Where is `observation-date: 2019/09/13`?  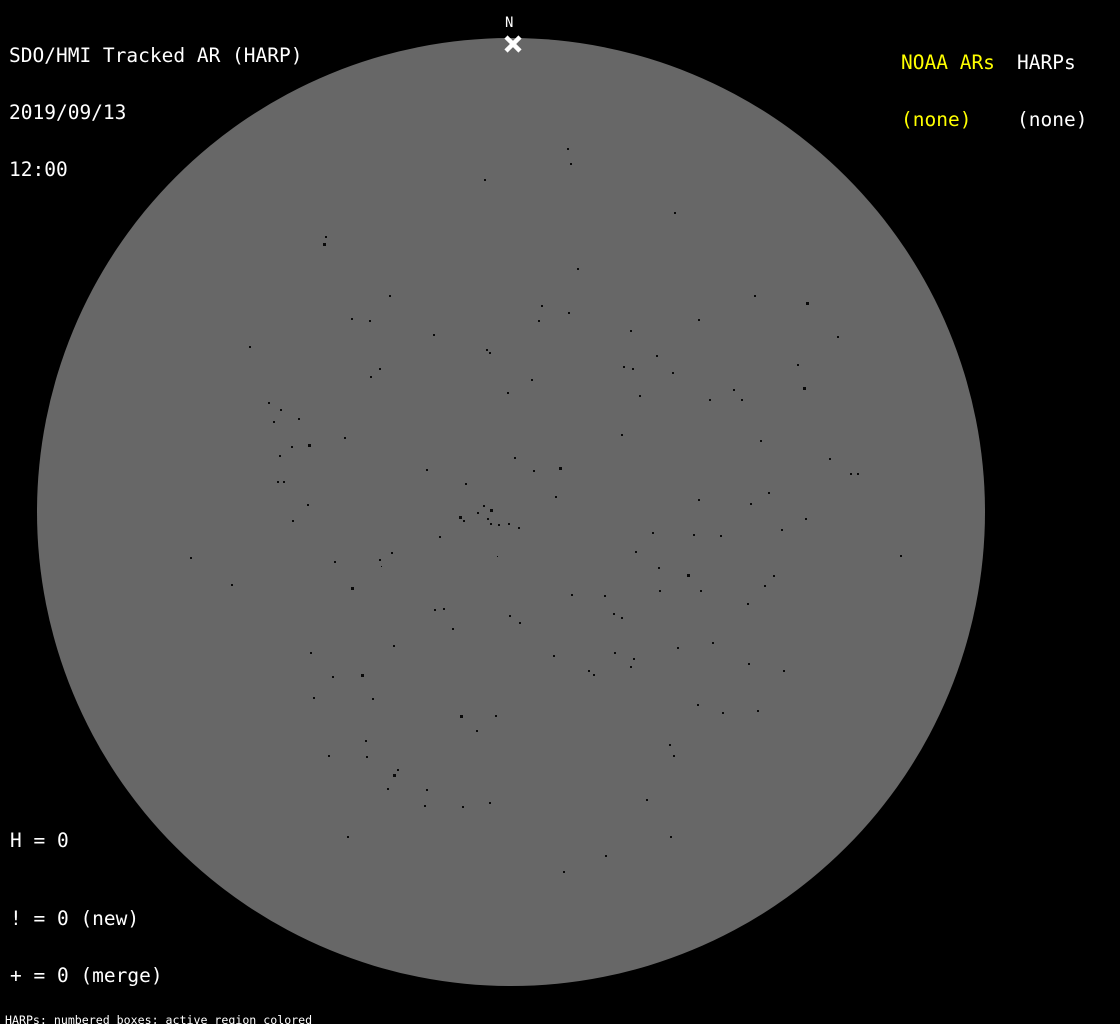 observation-date: 2019/09/13 is located at coordinates (68, 112).